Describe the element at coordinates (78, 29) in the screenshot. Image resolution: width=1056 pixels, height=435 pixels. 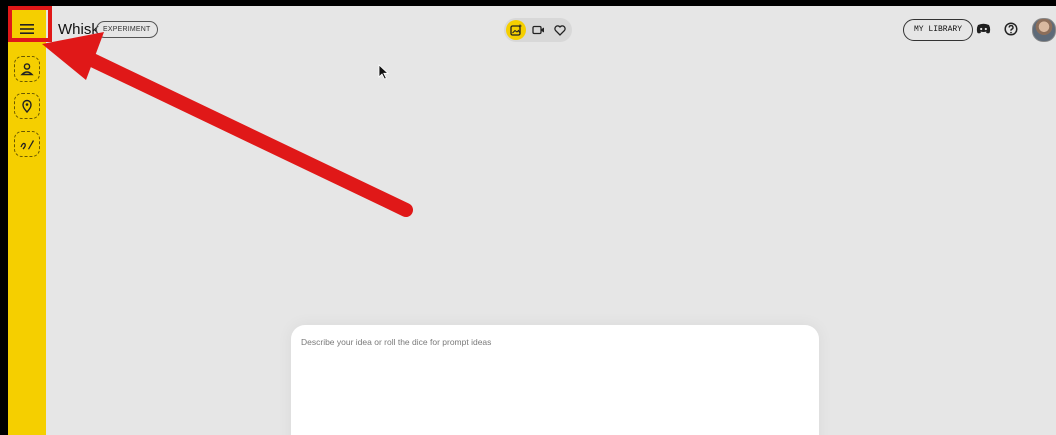
I see `app-name: Whisk` at that location.